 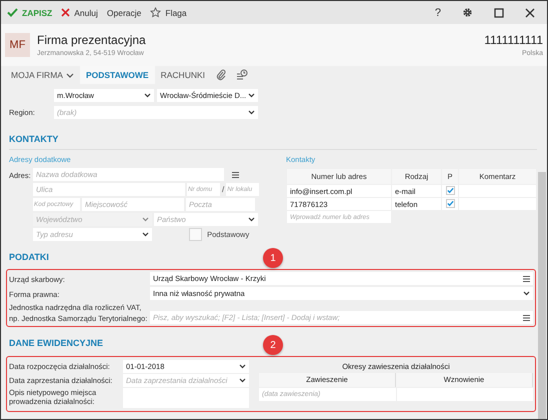 What do you see at coordinates (91, 40) in the screenshot?
I see `company-name: Firma prezentacyjna` at bounding box center [91, 40].